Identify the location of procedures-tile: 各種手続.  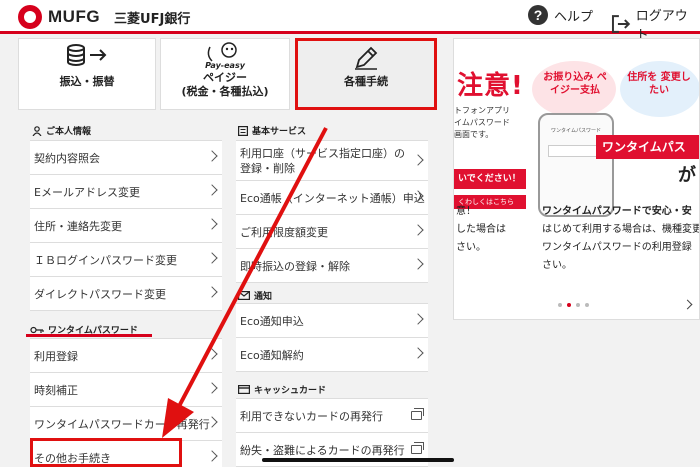
(366, 74).